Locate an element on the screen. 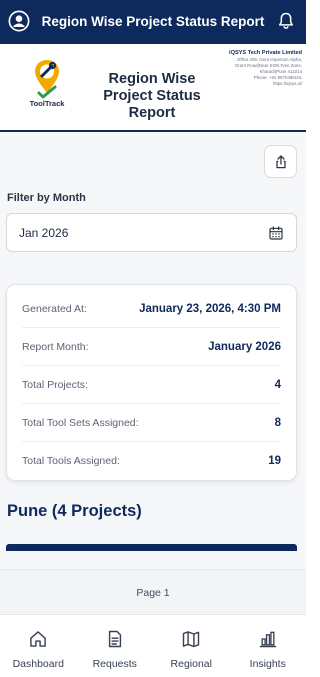 This screenshot has width=320, height=677. map-icon is located at coordinates (191, 639).